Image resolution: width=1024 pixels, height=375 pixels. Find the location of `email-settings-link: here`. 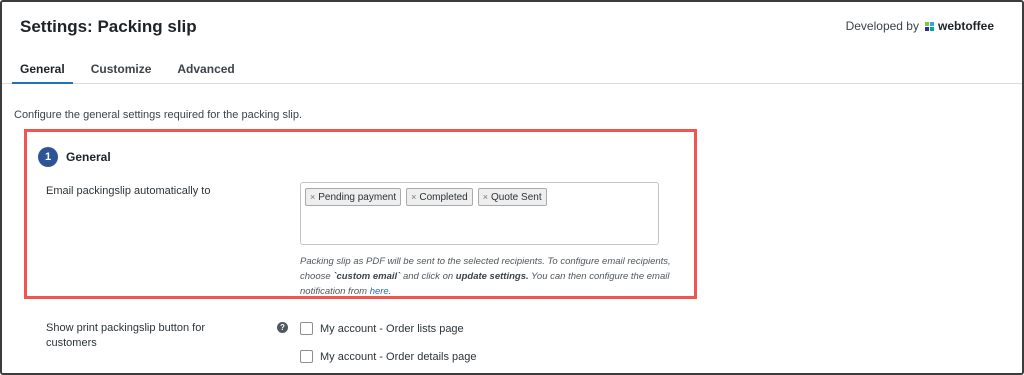

email-settings-link: here is located at coordinates (379, 291).